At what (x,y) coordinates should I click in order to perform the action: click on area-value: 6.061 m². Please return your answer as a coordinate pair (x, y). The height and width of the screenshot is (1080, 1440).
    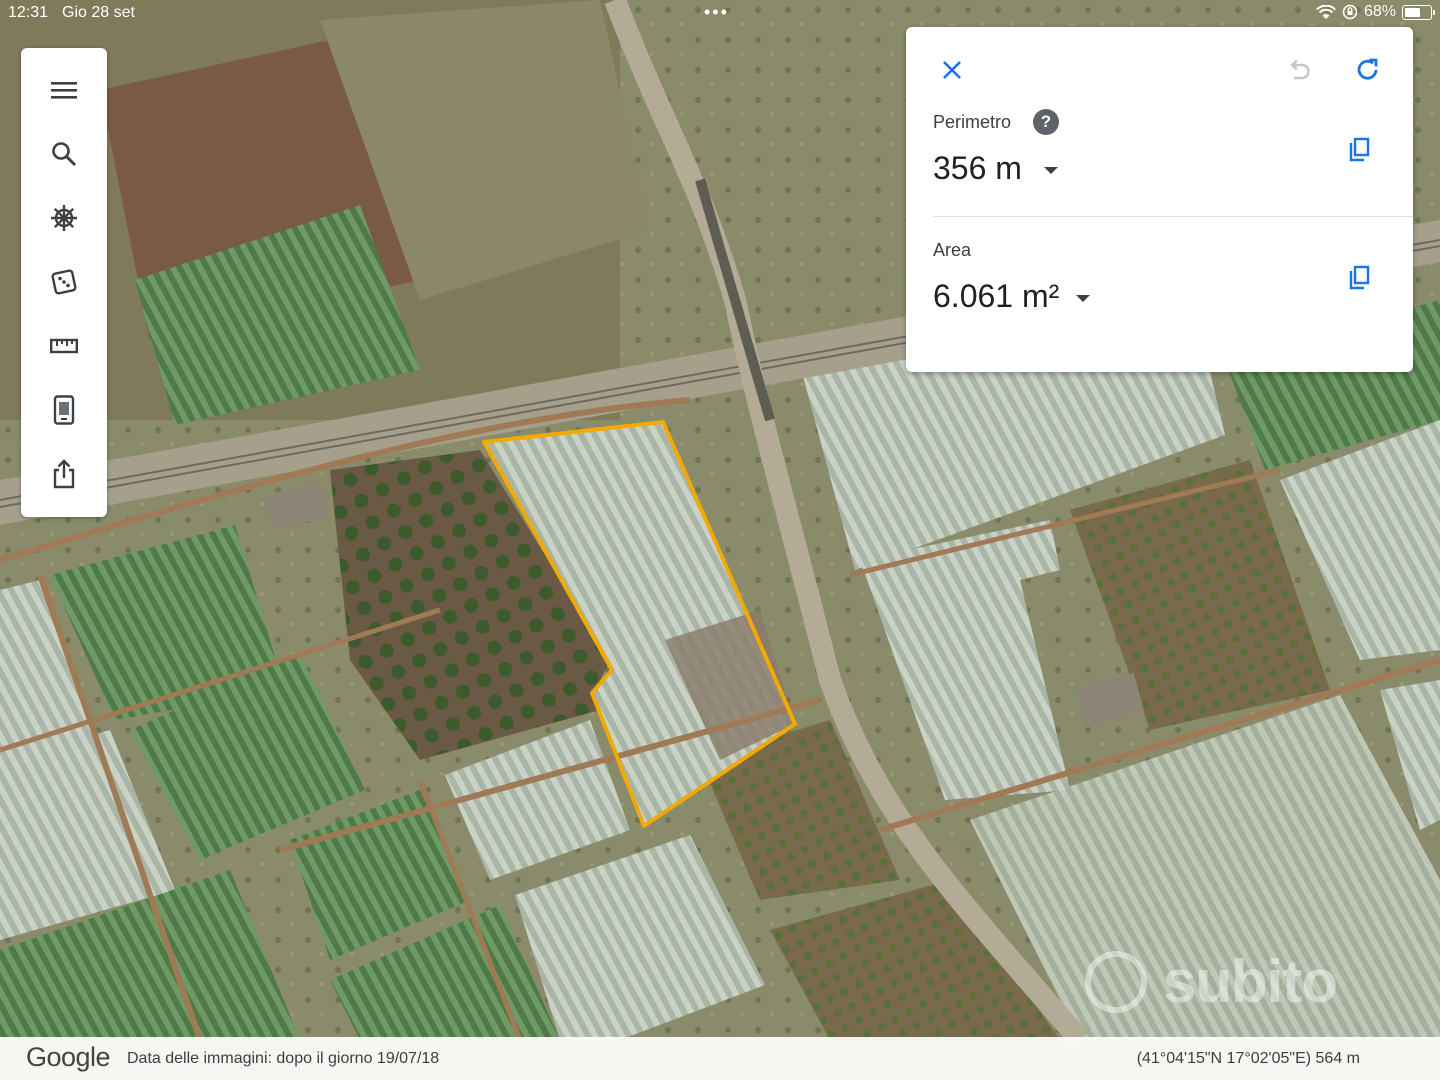
    Looking at the image, I should click on (996, 296).